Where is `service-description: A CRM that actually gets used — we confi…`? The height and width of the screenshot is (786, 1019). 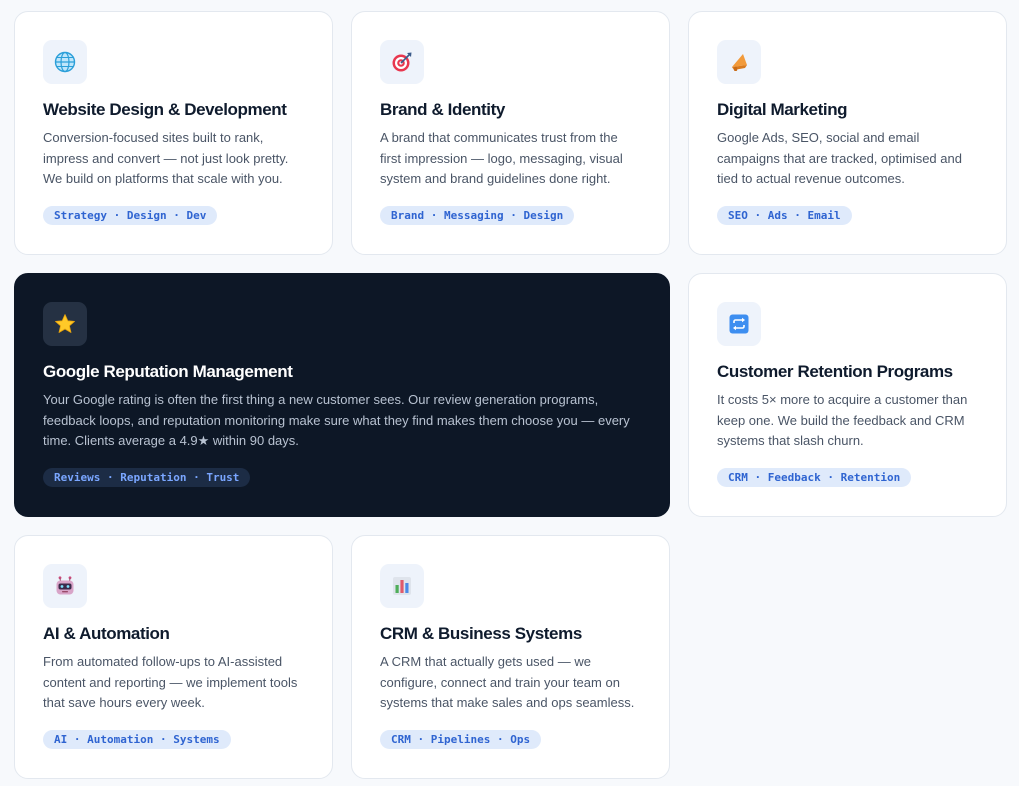
service-description: A CRM that actually gets used — we confi… is located at coordinates (507, 682).